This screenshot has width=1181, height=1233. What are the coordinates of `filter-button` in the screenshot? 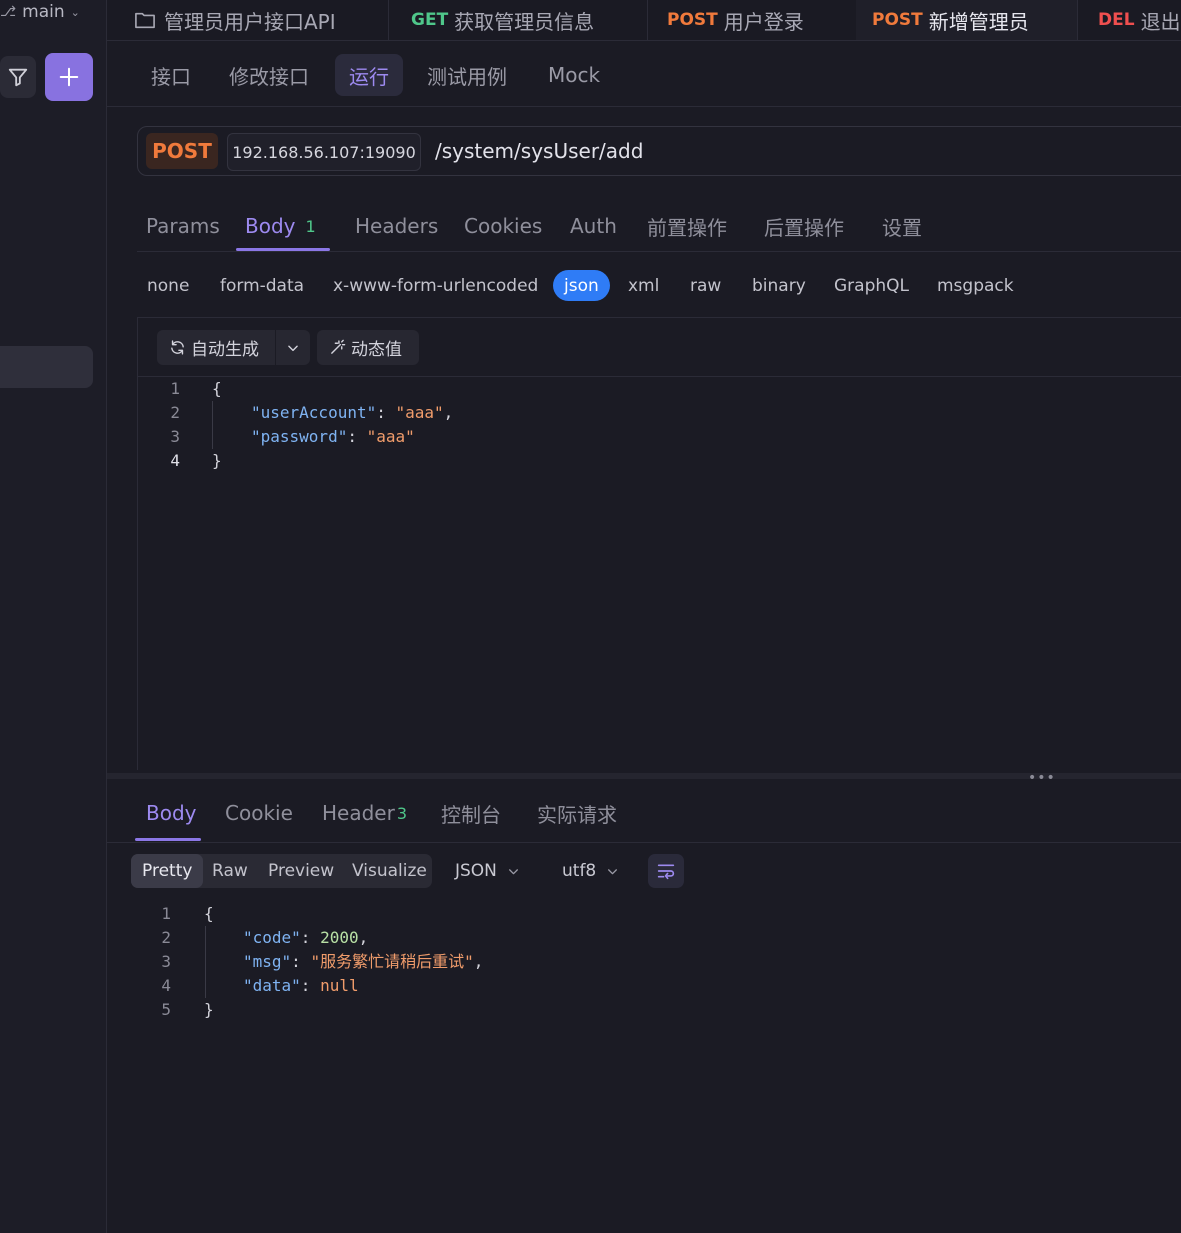 It's located at (18, 77).